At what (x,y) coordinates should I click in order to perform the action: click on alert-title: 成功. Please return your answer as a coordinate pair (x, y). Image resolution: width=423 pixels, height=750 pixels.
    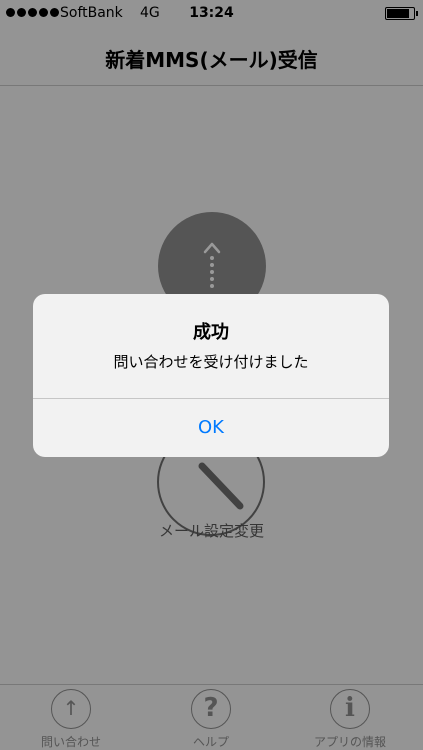
    Looking at the image, I should click on (211, 332).